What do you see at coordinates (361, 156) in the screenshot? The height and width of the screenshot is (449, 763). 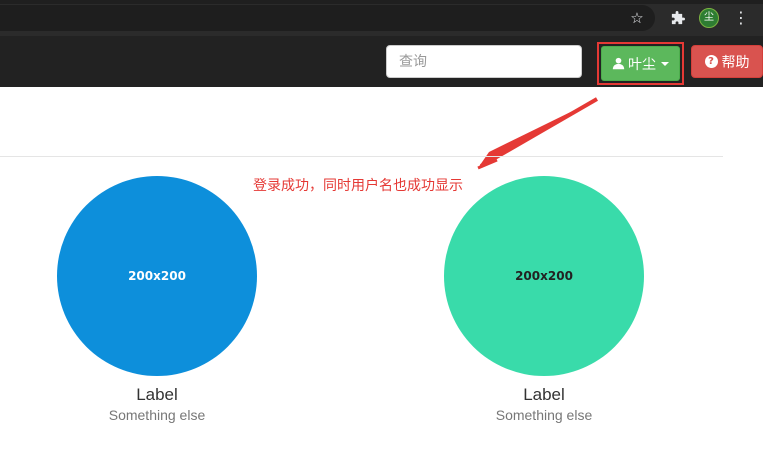 I see `content-divider` at bounding box center [361, 156].